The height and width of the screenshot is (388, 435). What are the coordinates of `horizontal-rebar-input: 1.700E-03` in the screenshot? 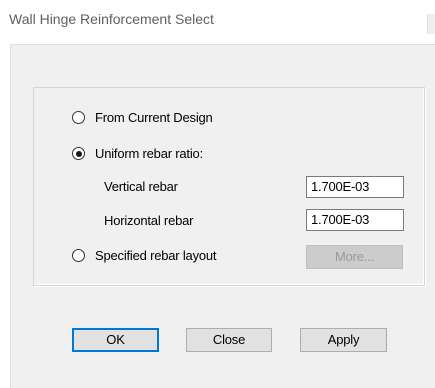 It's located at (355, 220).